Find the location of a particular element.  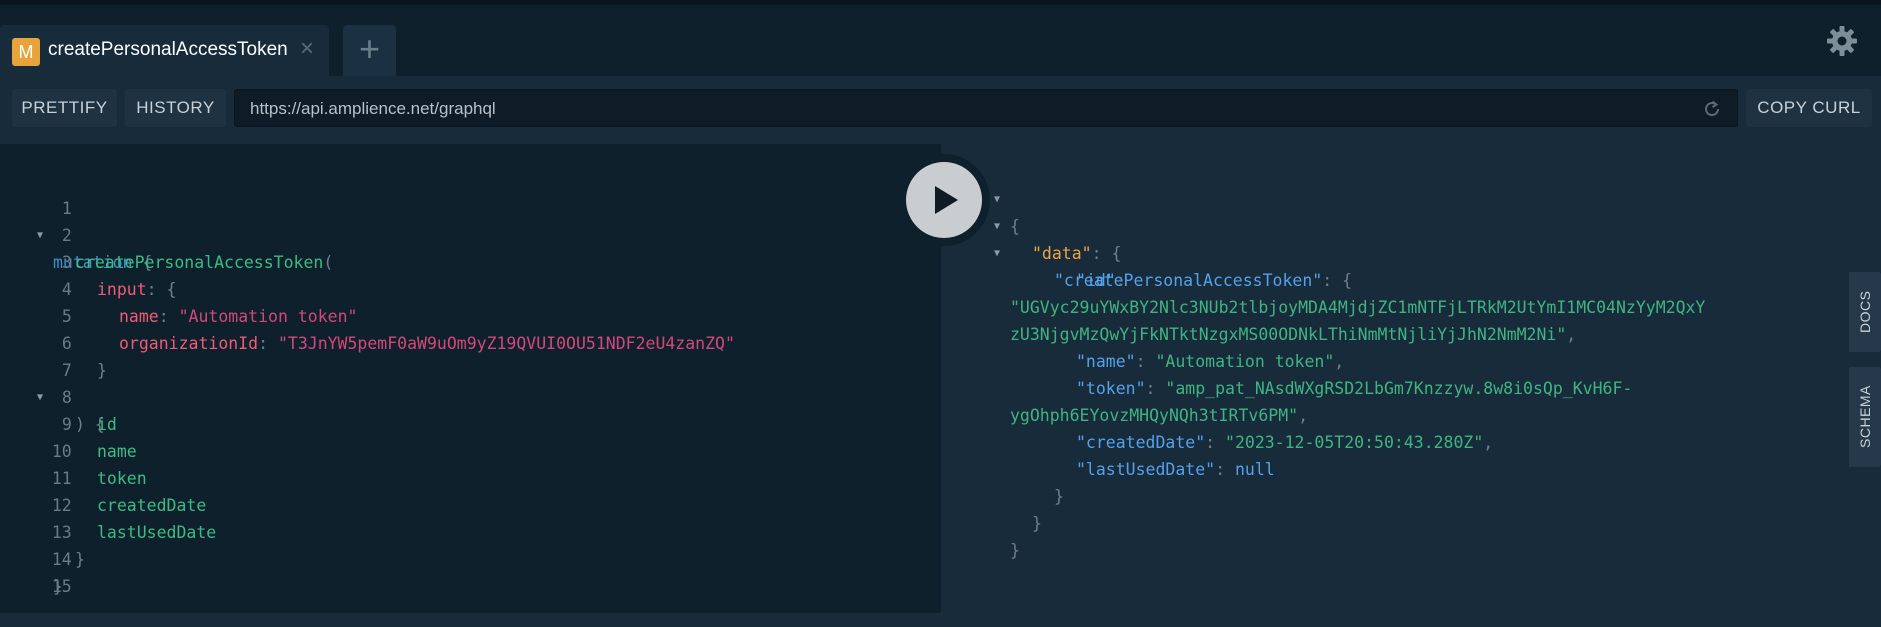

docs-button: DOCS is located at coordinates (1865, 312).